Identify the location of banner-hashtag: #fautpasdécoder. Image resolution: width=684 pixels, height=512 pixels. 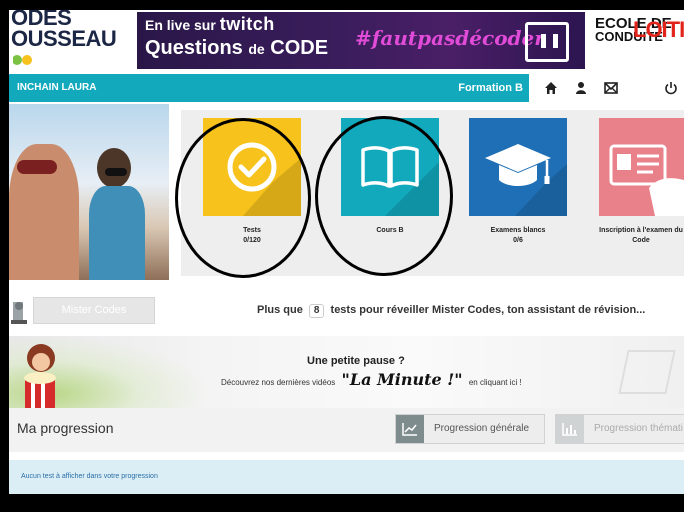
(450, 38).